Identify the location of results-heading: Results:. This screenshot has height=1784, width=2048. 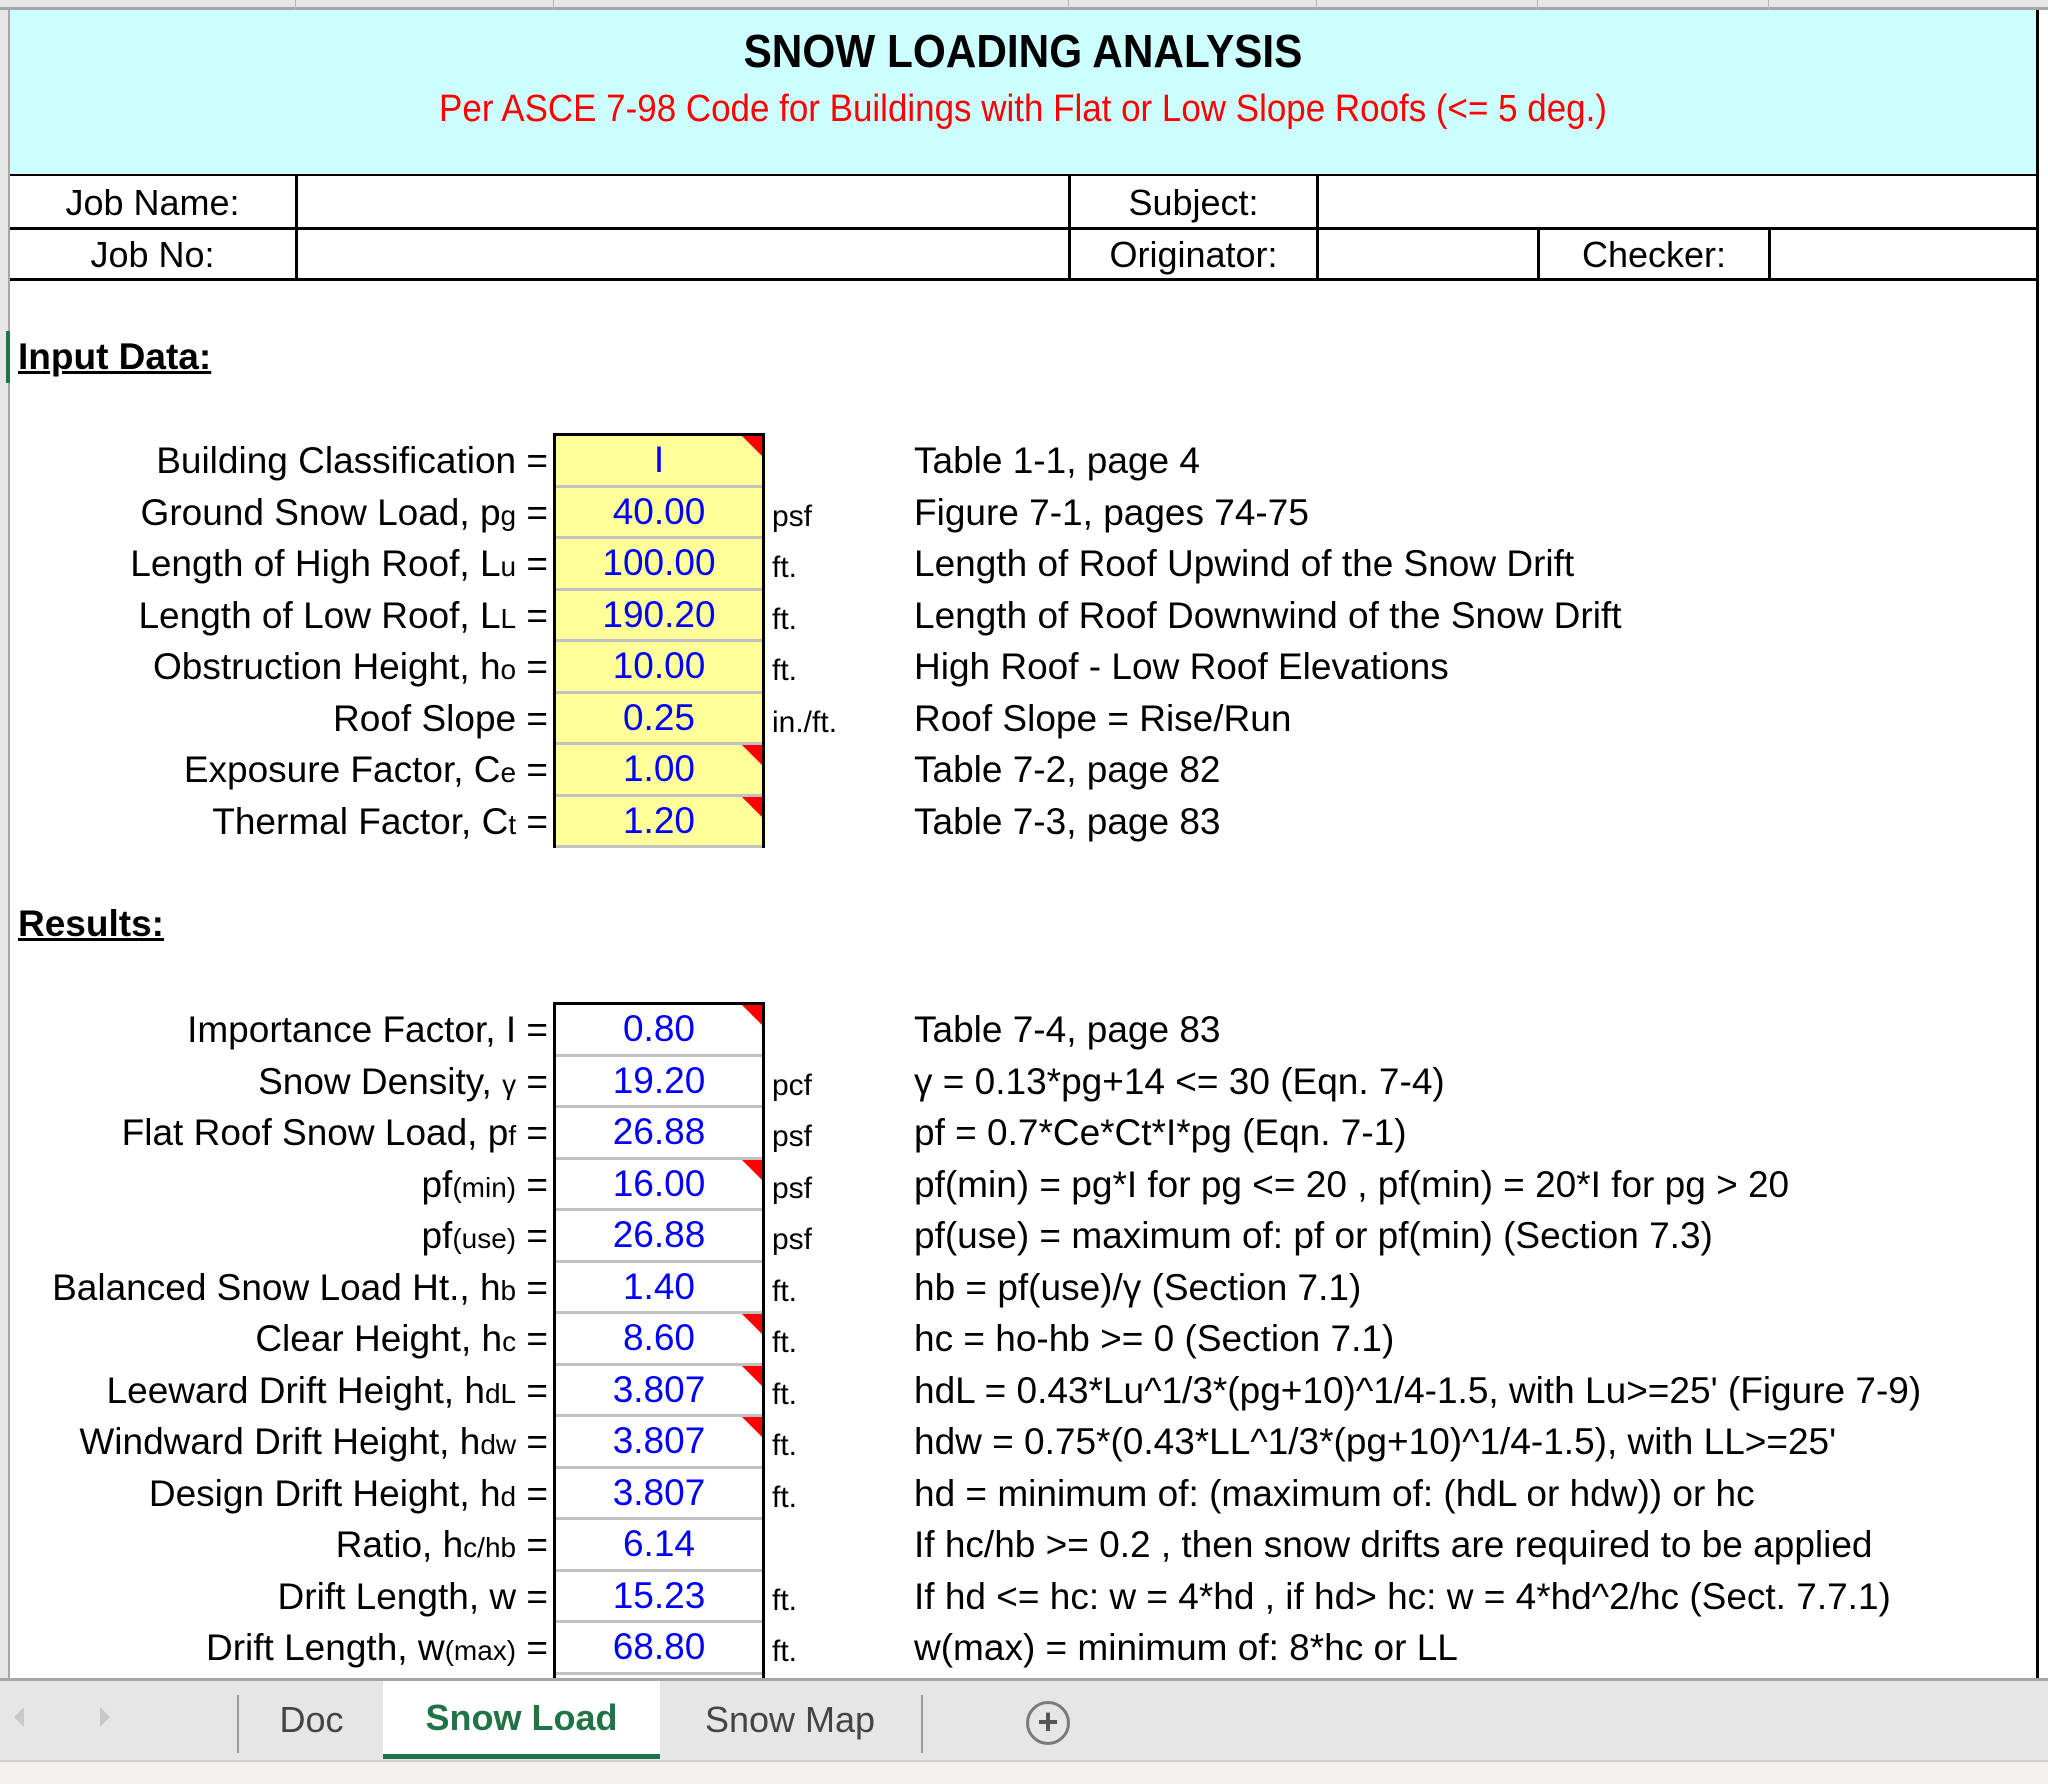
(91, 923).